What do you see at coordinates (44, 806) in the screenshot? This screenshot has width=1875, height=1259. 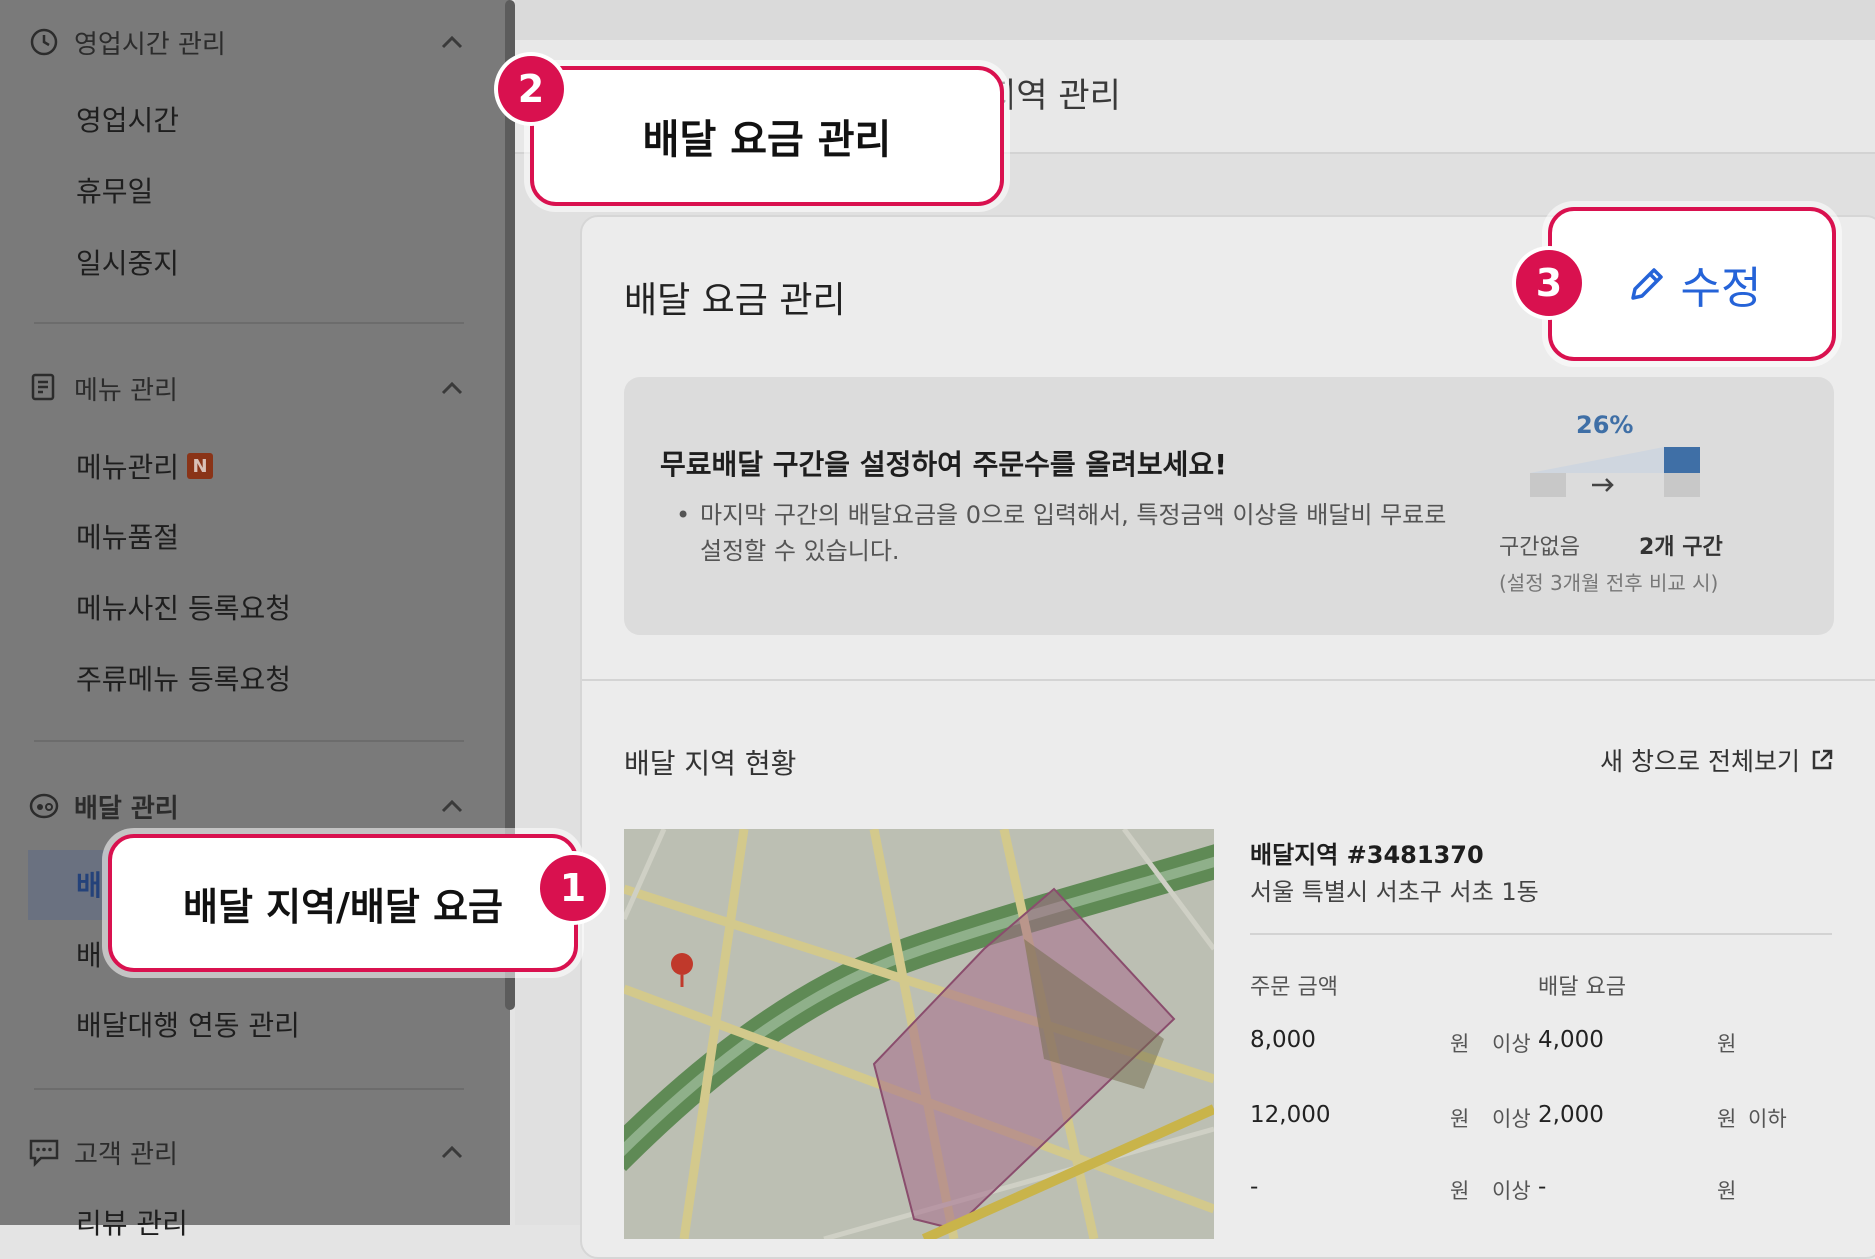 I see `delivery-icon` at bounding box center [44, 806].